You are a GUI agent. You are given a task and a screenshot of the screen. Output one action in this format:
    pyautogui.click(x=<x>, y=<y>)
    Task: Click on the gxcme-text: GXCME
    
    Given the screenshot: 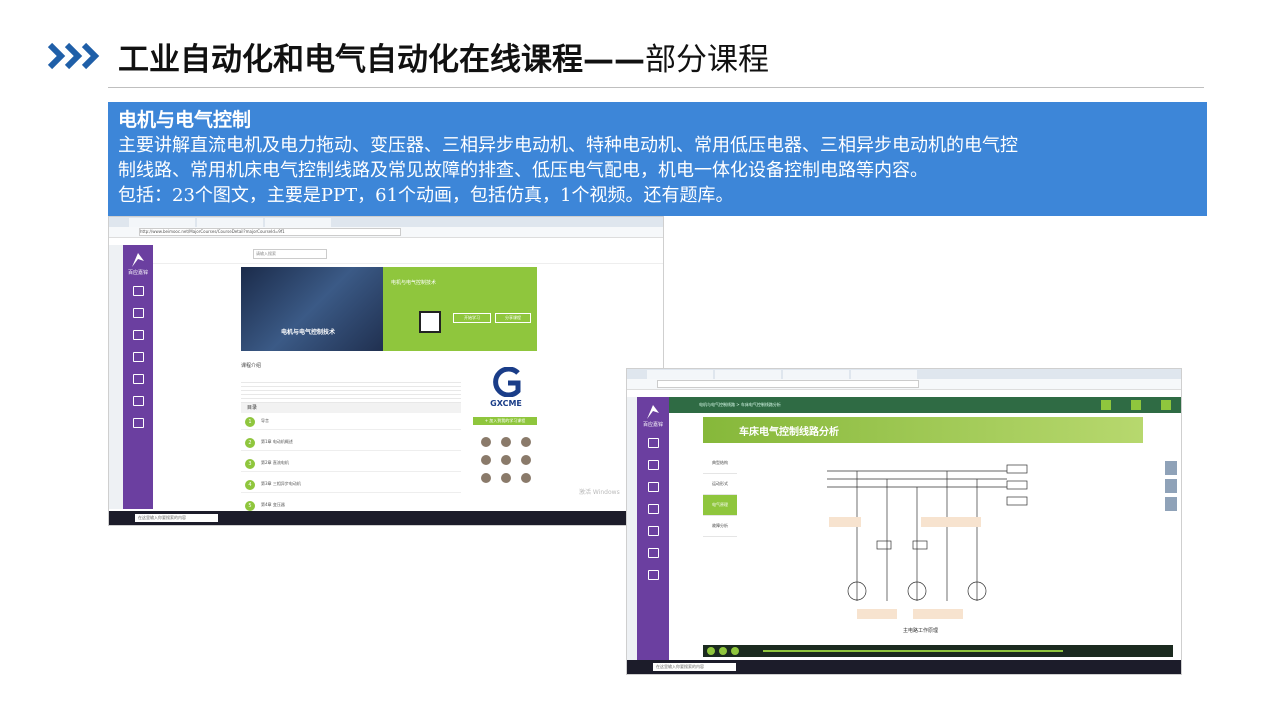 What is the action you would take?
    pyautogui.click(x=506, y=403)
    